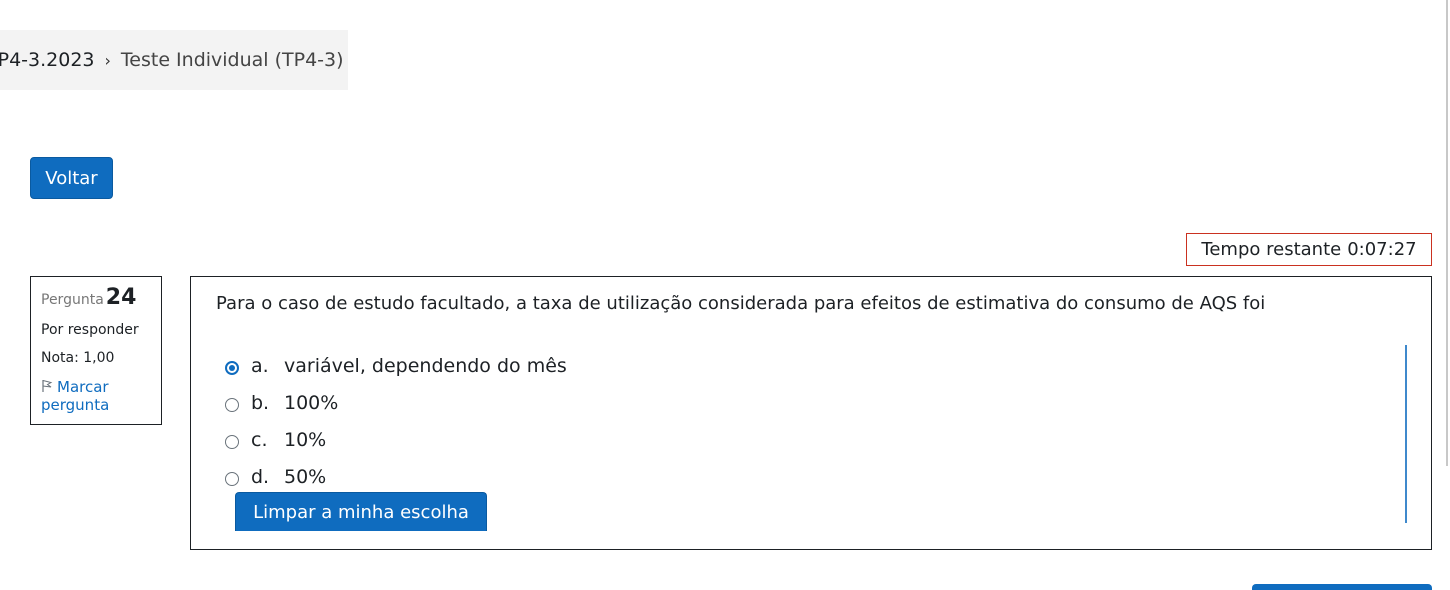 The image size is (1450, 590). What do you see at coordinates (47, 386) in the screenshot?
I see `flag-icon` at bounding box center [47, 386].